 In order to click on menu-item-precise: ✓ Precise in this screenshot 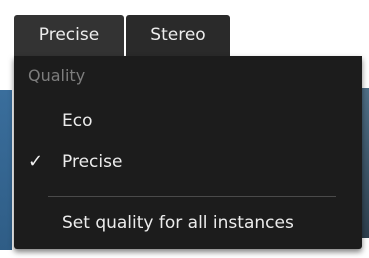, I will do `click(188, 162)`.